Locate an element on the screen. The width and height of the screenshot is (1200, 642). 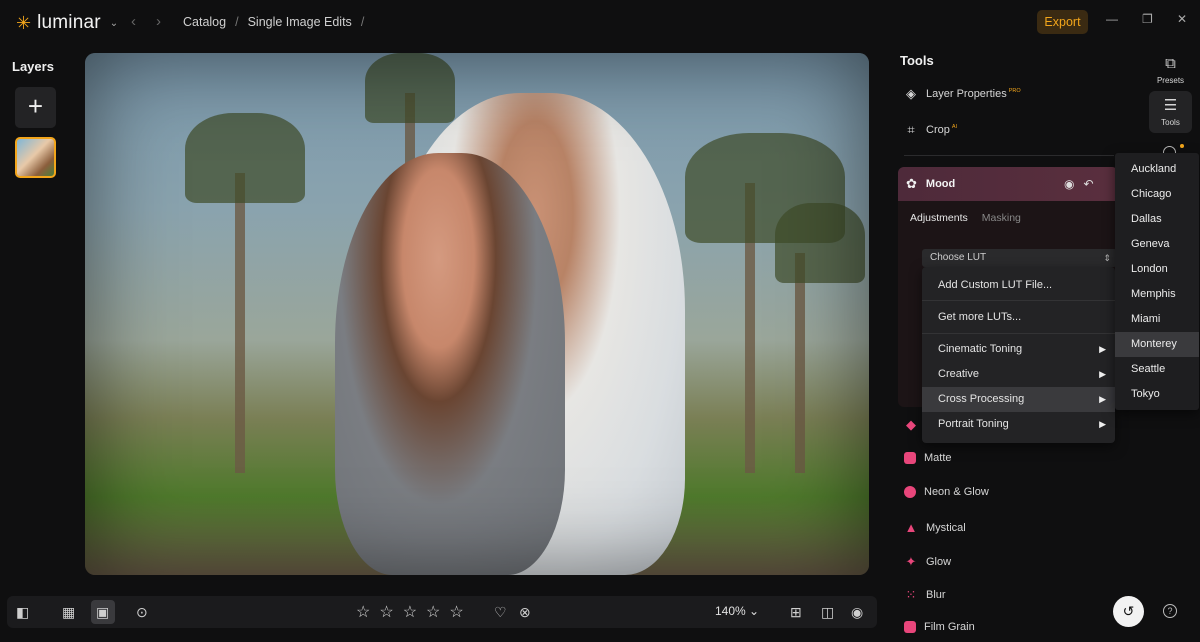
submenu-item-seattle: Seattle is located at coordinates (1157, 369).